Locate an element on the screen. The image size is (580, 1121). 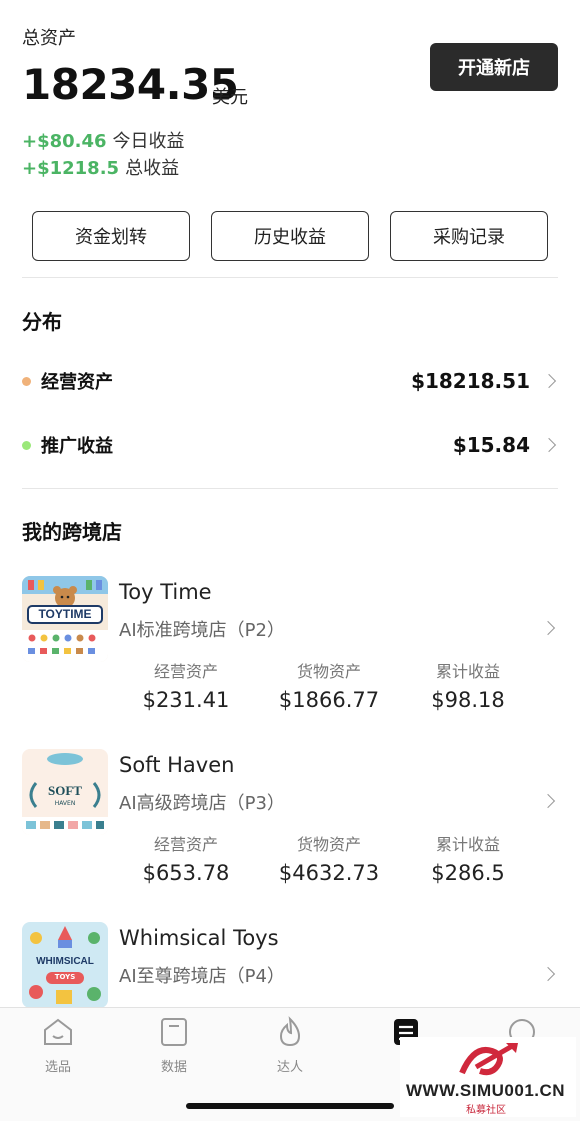
nav-label: 选品 is located at coordinates (57, 1067).